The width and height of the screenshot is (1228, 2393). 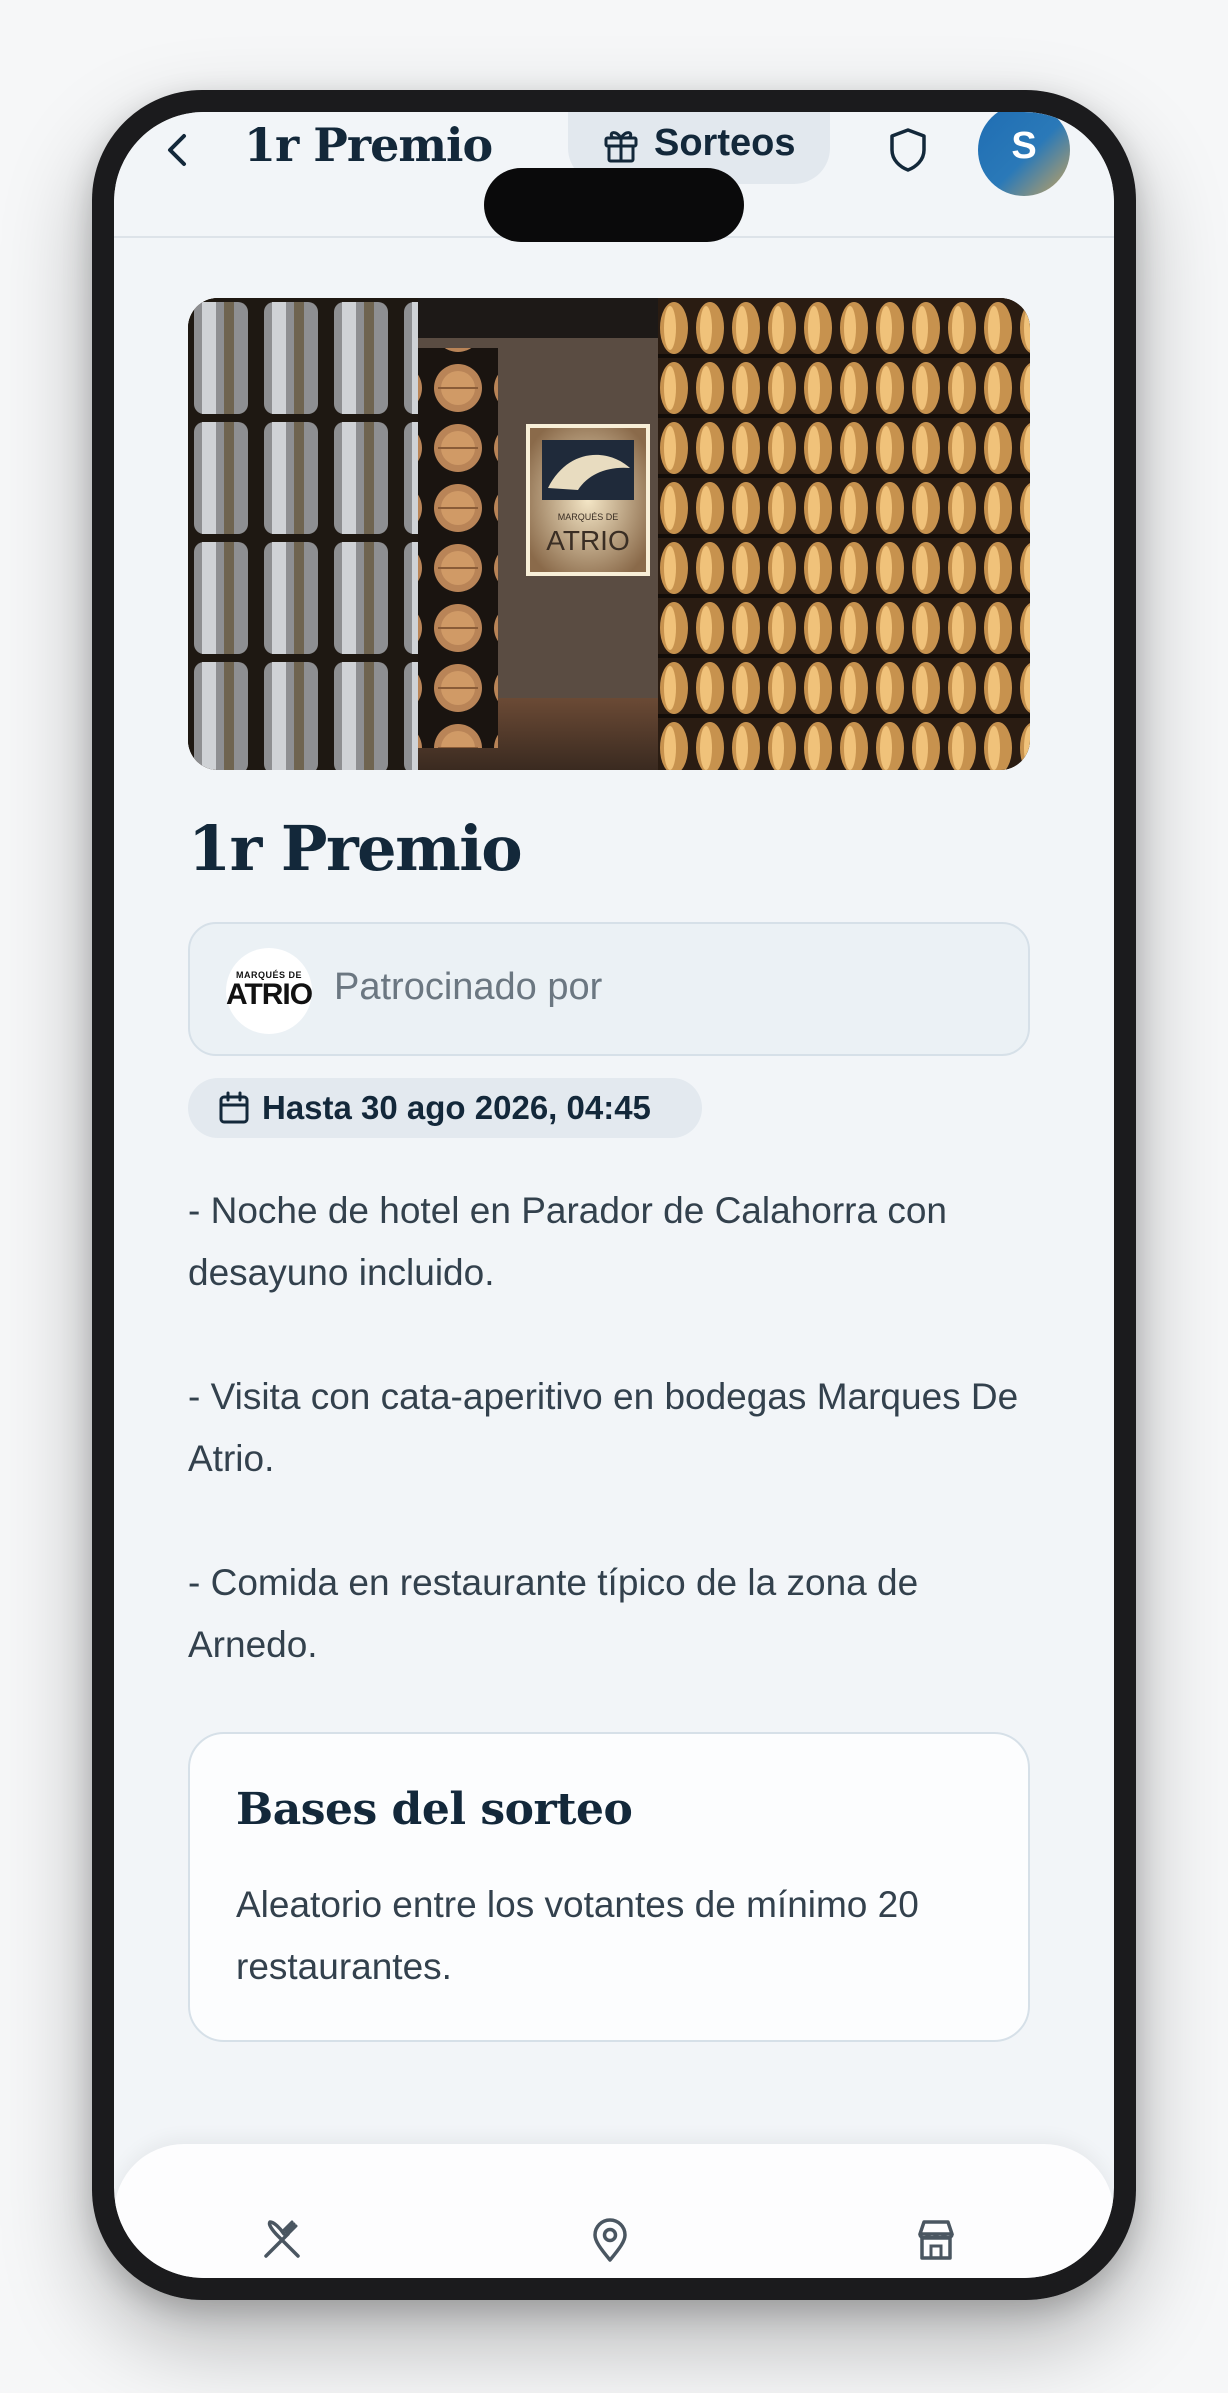 What do you see at coordinates (456, 1107) in the screenshot?
I see `deadline-text: Hasta 30 ago 2026, 04:45` at bounding box center [456, 1107].